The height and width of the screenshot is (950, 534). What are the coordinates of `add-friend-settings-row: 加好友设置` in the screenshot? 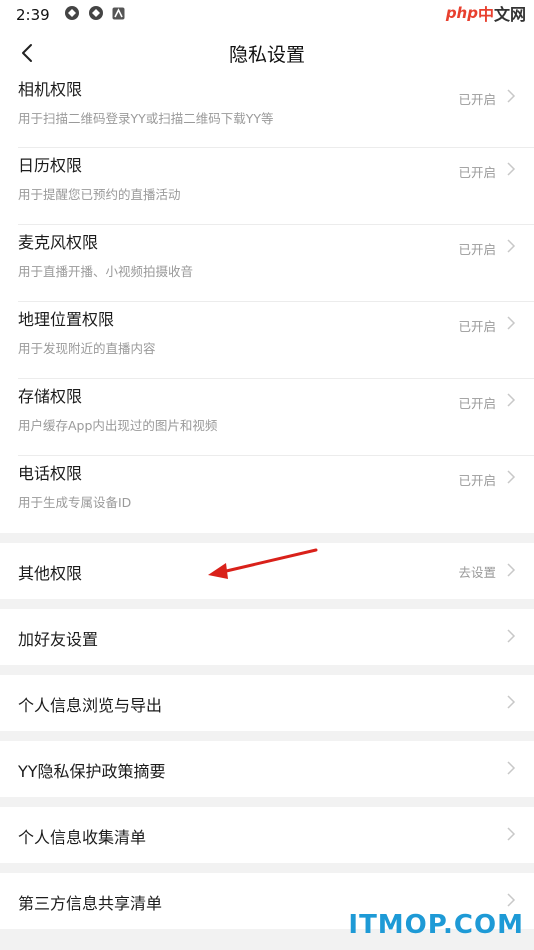 It's located at (267, 637).